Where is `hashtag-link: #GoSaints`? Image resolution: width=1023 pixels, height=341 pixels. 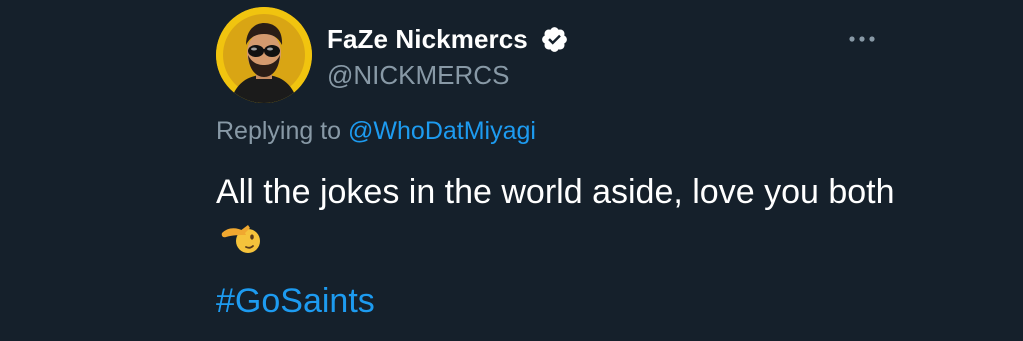 hashtag-link: #GoSaints is located at coordinates (295, 301).